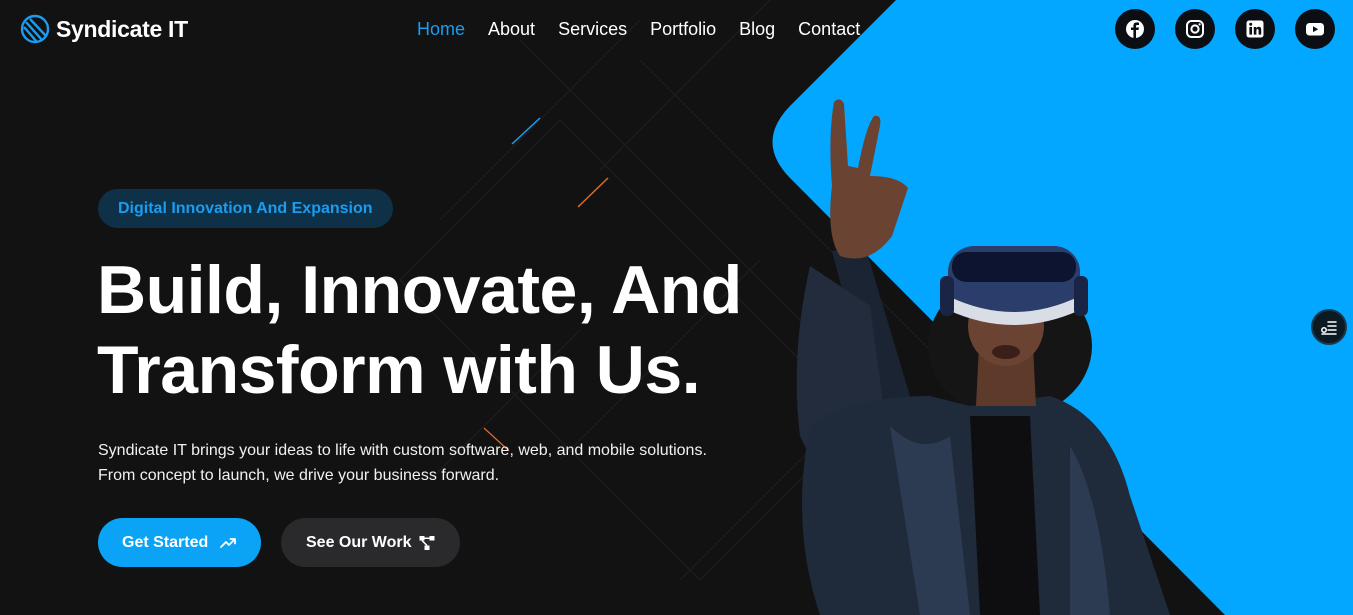 This screenshot has height=615, width=1353. What do you see at coordinates (447, 330) in the screenshot?
I see `hero-headline: Build, Innovate, And Transform with Us.` at bounding box center [447, 330].